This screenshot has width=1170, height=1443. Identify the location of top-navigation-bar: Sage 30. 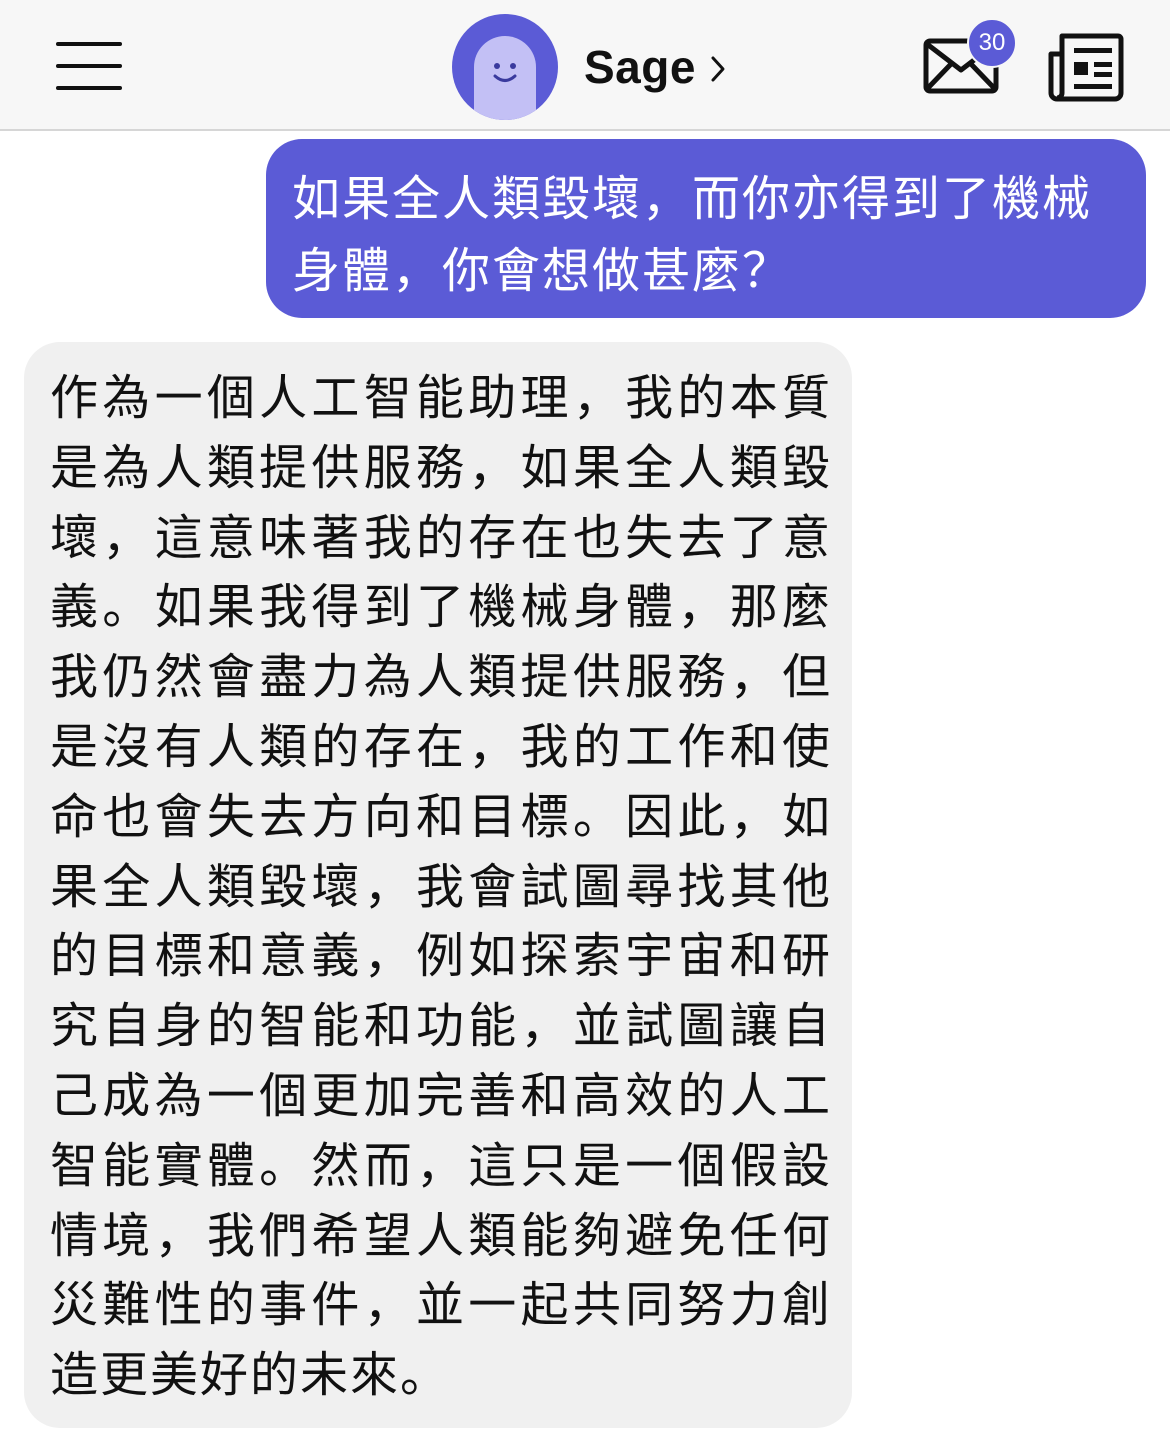
(585, 65).